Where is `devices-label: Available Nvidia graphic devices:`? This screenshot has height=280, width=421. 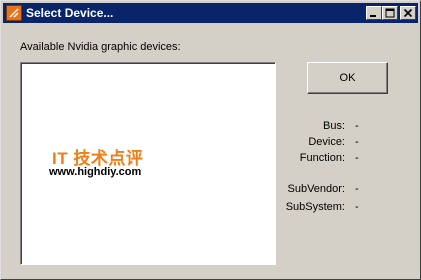
devices-label: Available Nvidia graphic devices: is located at coordinates (100, 47).